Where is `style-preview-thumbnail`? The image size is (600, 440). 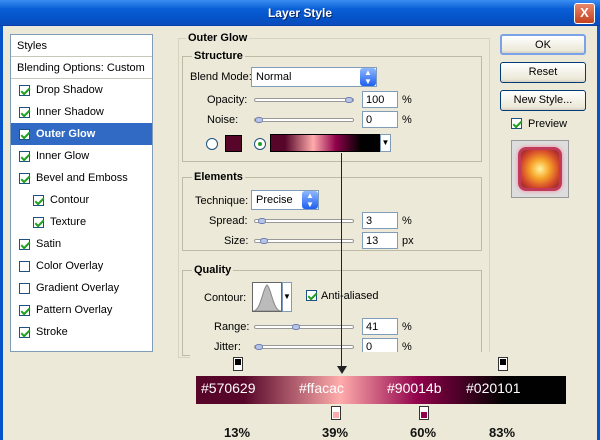
style-preview-thumbnail is located at coordinates (540, 169).